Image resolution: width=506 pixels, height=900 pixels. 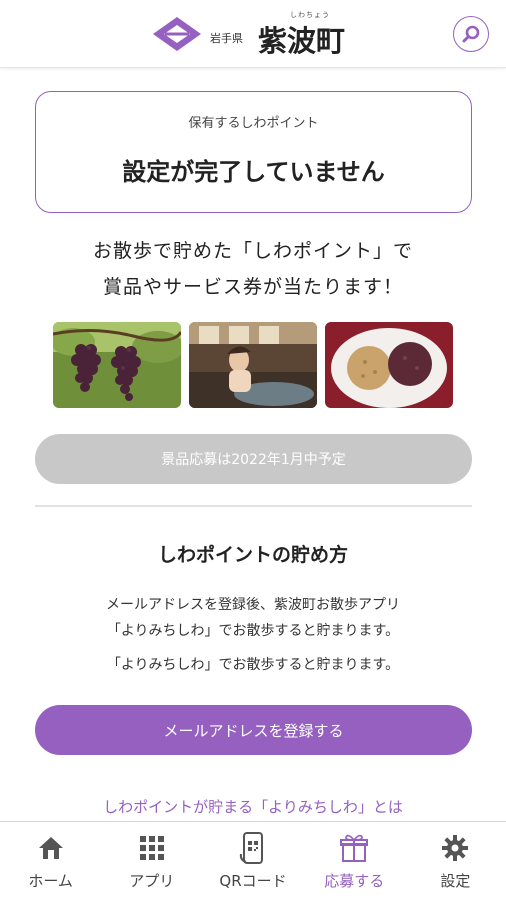 What do you see at coordinates (151, 861) in the screenshot?
I see `tab-apps: アプリ` at bounding box center [151, 861].